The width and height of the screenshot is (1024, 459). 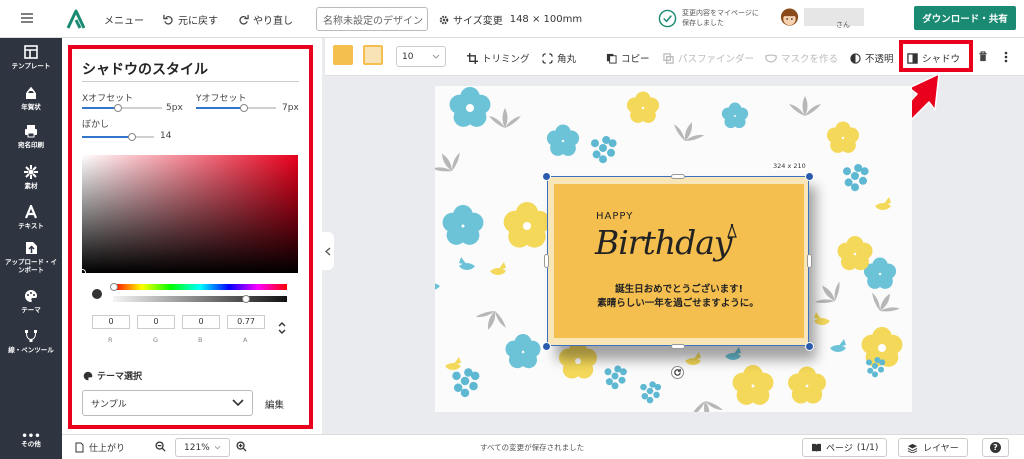 I want to click on sidebar-item-theme: テーマ, so click(x=31, y=301).